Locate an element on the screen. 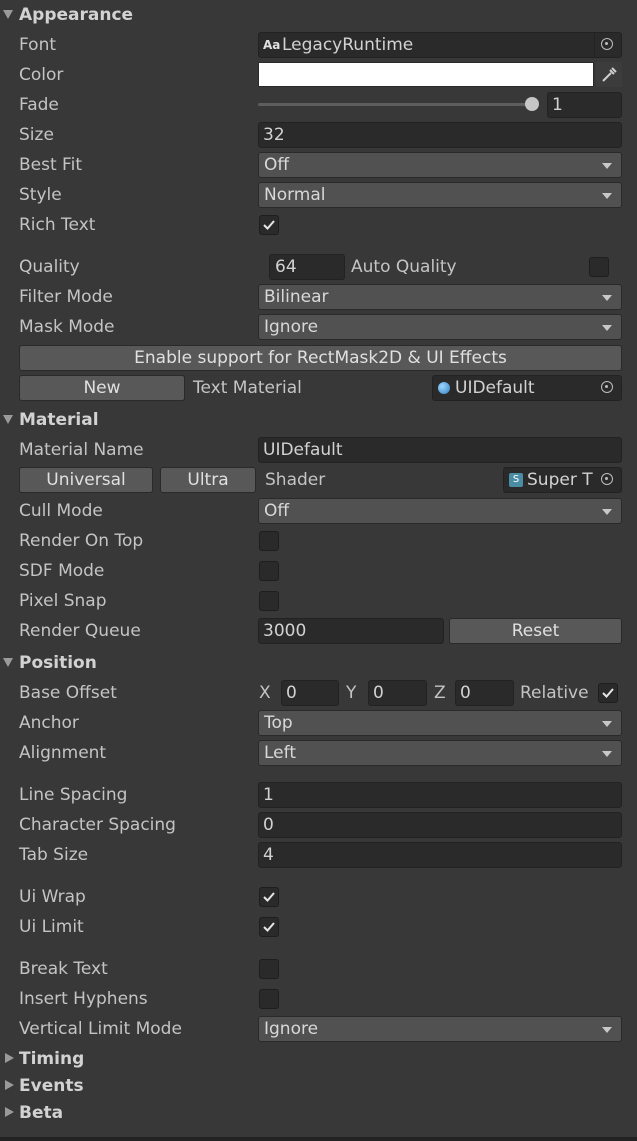  anchor-dropdown: Top is located at coordinates (440, 723).